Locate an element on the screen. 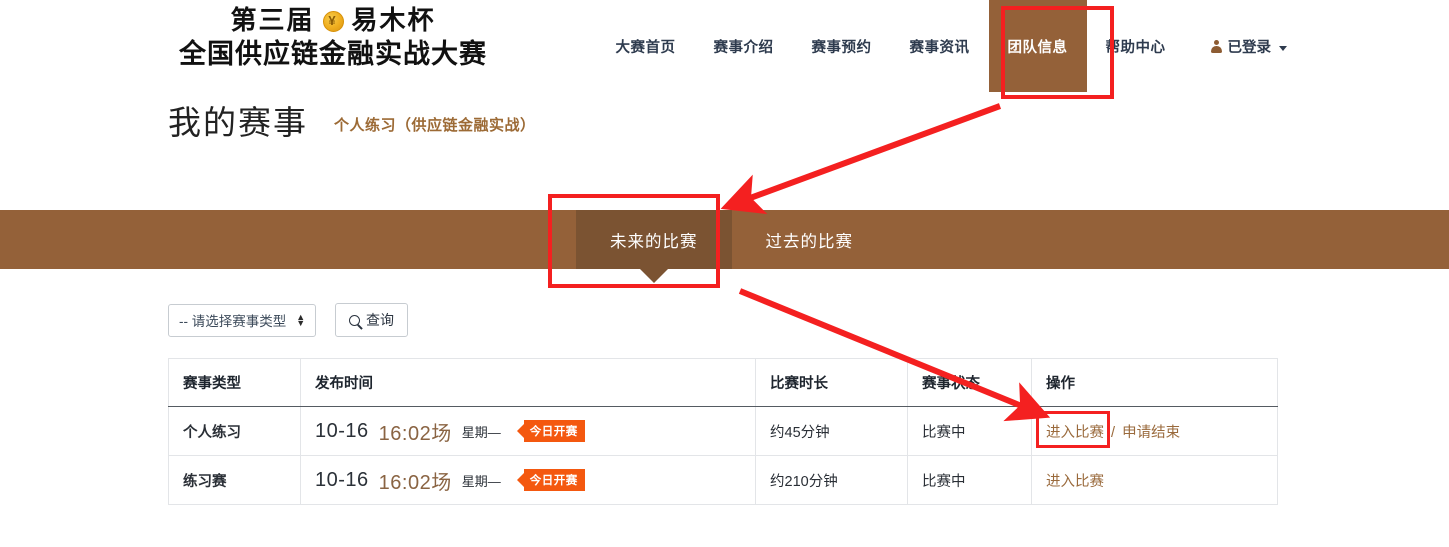  cell-operations: 进入比赛 / 申请结束 is located at coordinates (1154, 431).